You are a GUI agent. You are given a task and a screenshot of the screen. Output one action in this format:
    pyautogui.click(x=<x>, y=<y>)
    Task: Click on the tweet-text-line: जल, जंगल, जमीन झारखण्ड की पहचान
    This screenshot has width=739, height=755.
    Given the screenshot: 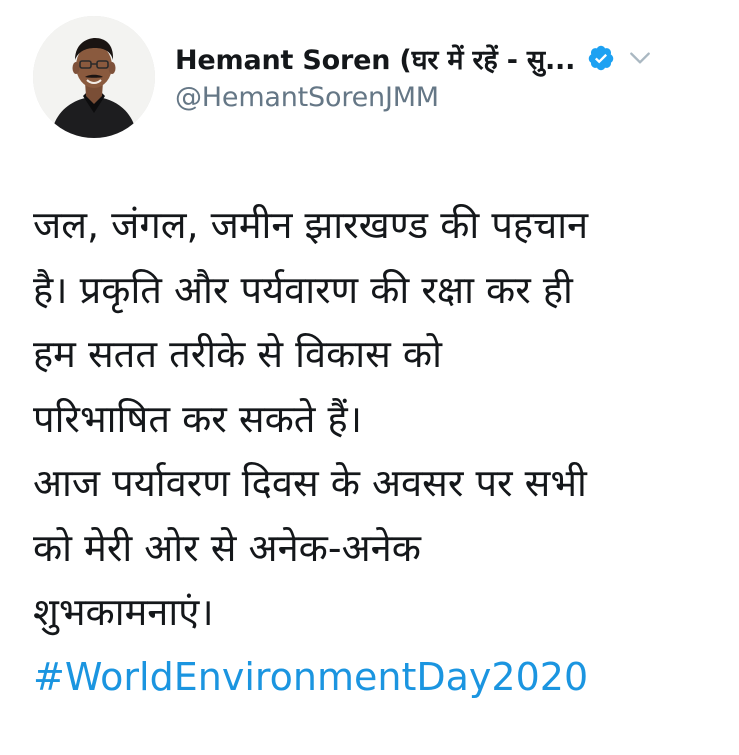 What is the action you would take?
    pyautogui.click(x=311, y=225)
    